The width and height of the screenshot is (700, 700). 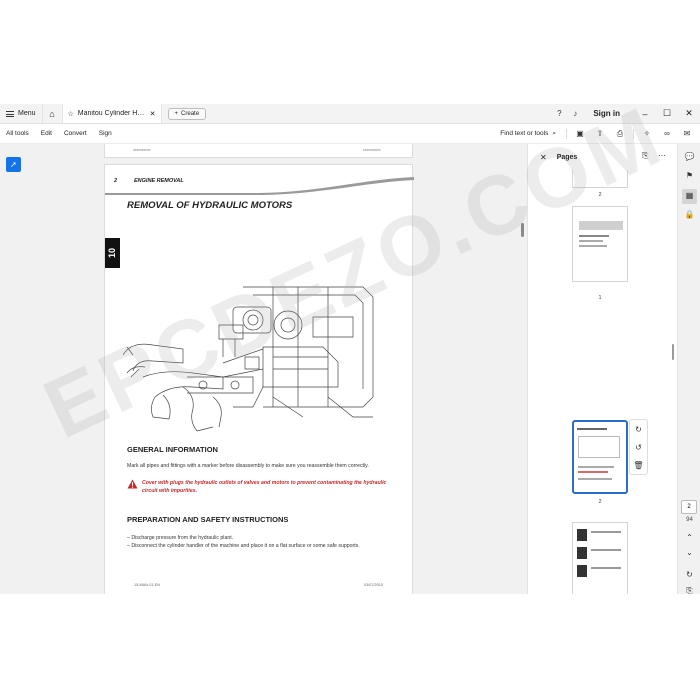 I want to click on rotate-clockwise-icon: ↻, so click(x=638, y=429).